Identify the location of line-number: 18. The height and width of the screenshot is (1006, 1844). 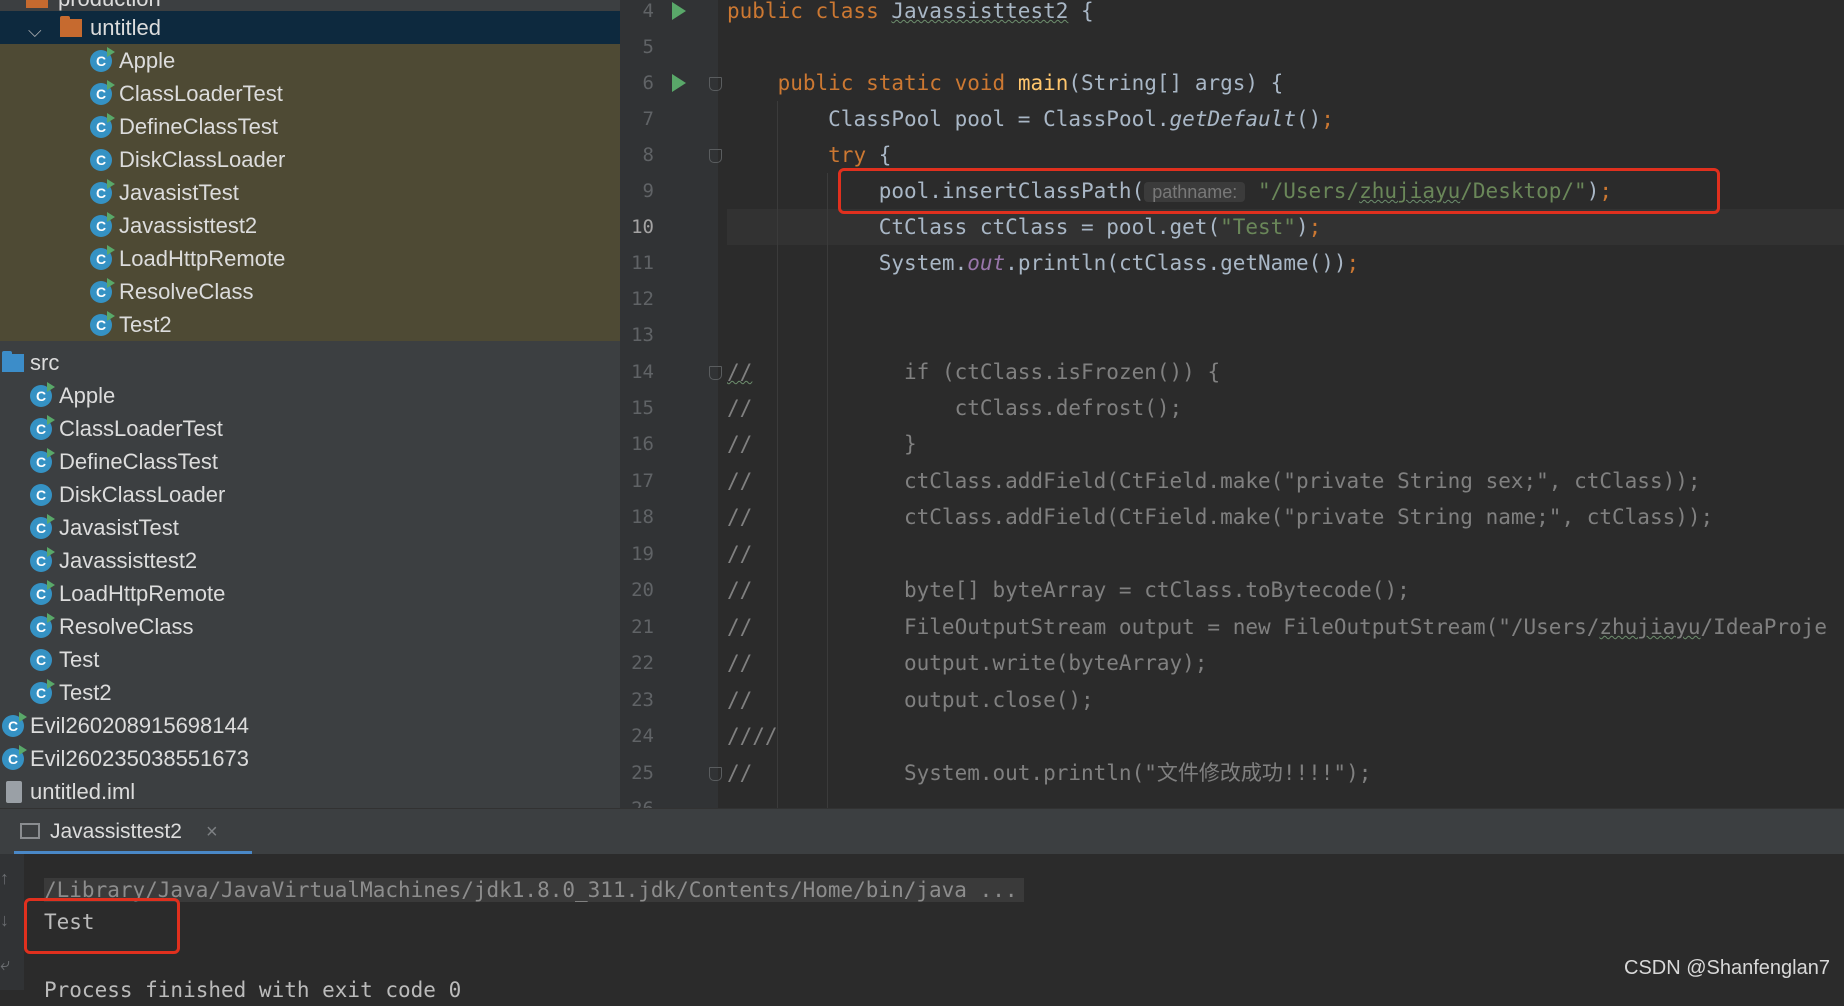
(642, 517).